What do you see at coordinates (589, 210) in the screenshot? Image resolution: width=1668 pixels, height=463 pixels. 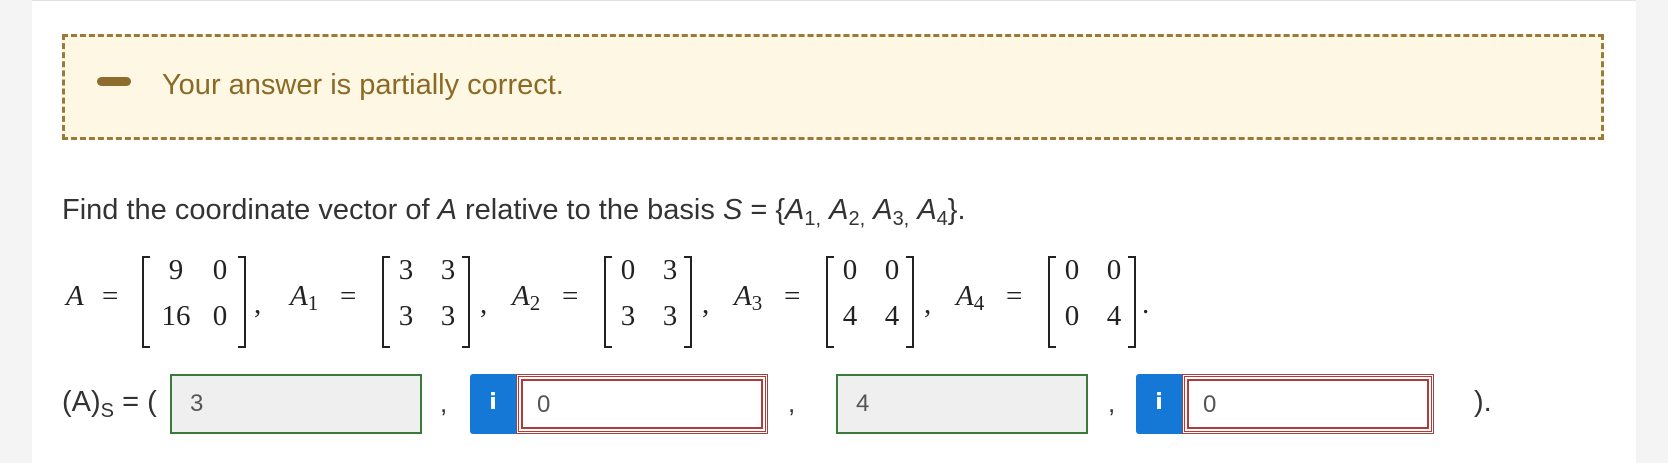 I see `question-middle: relative to the basis` at bounding box center [589, 210].